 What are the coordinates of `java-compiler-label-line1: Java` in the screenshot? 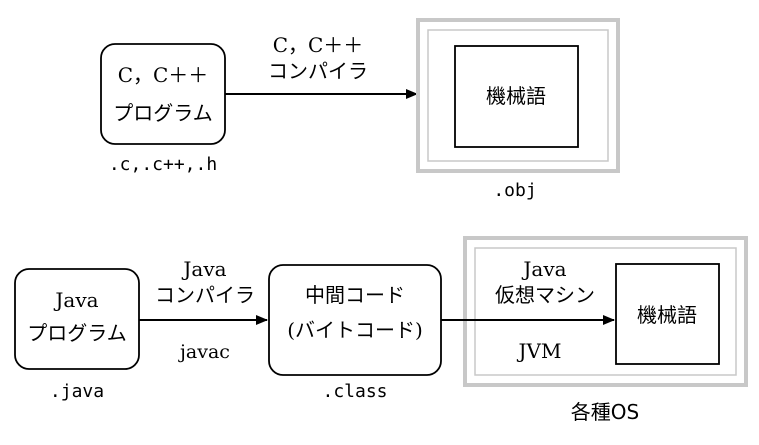 It's located at (203, 269).